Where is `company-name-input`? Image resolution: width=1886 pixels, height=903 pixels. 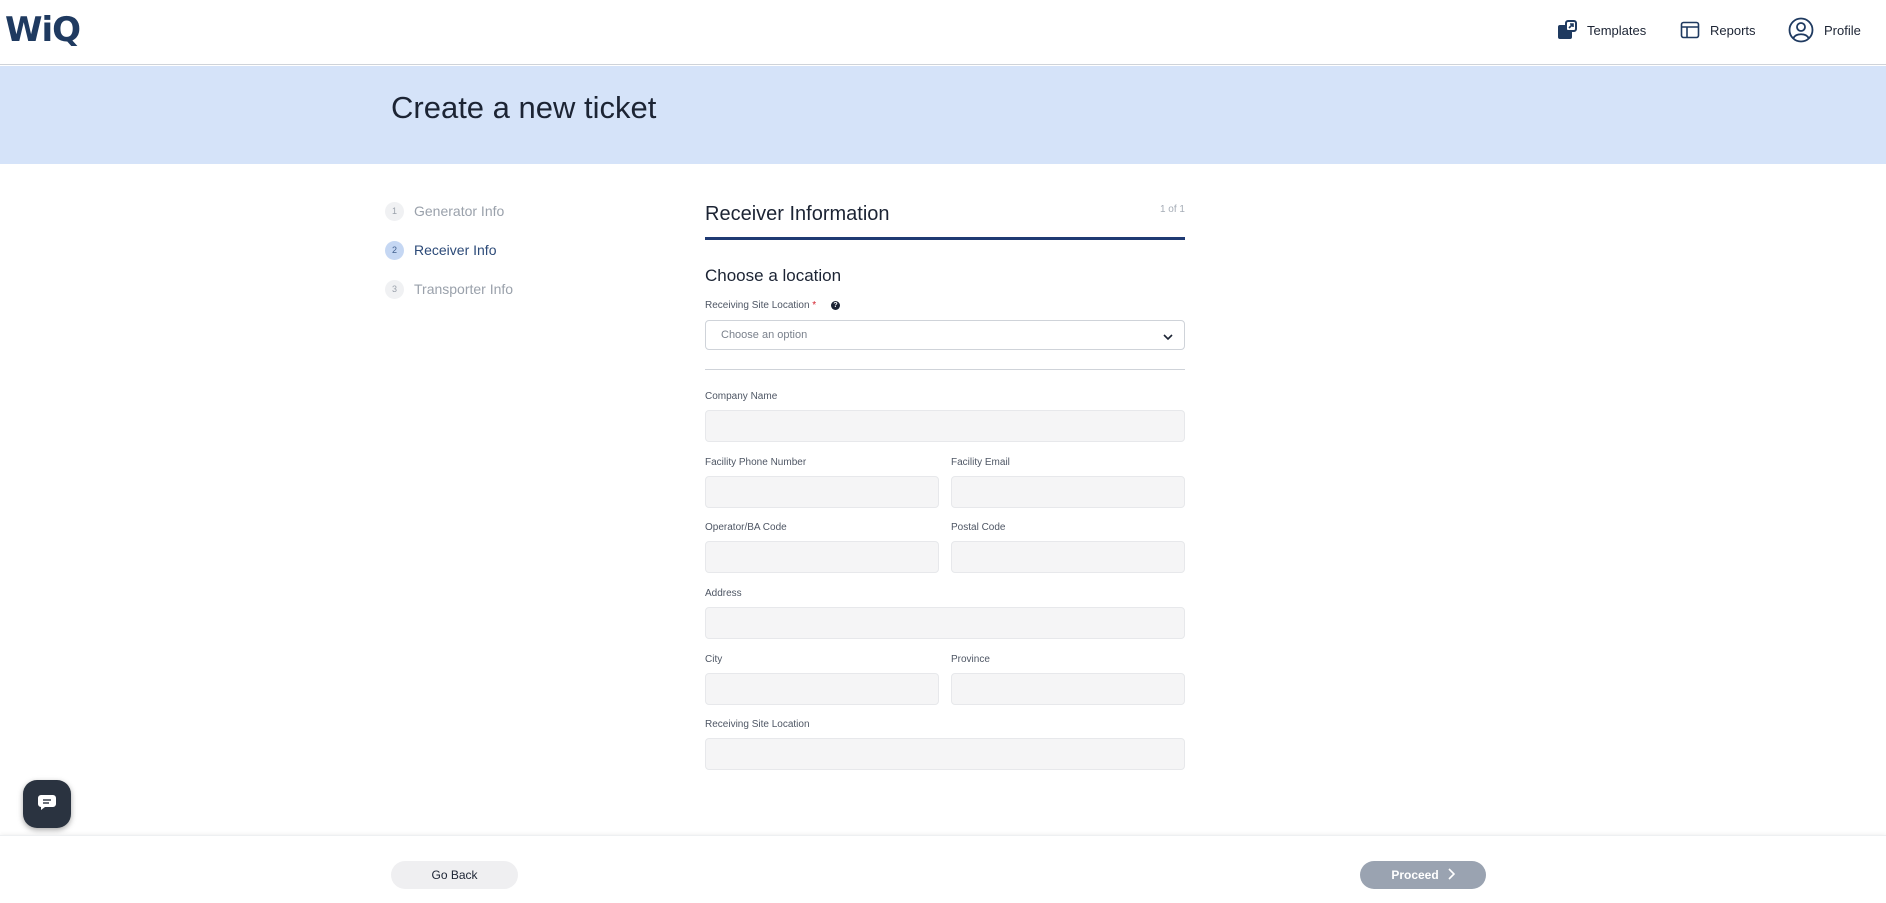 company-name-input is located at coordinates (945, 426).